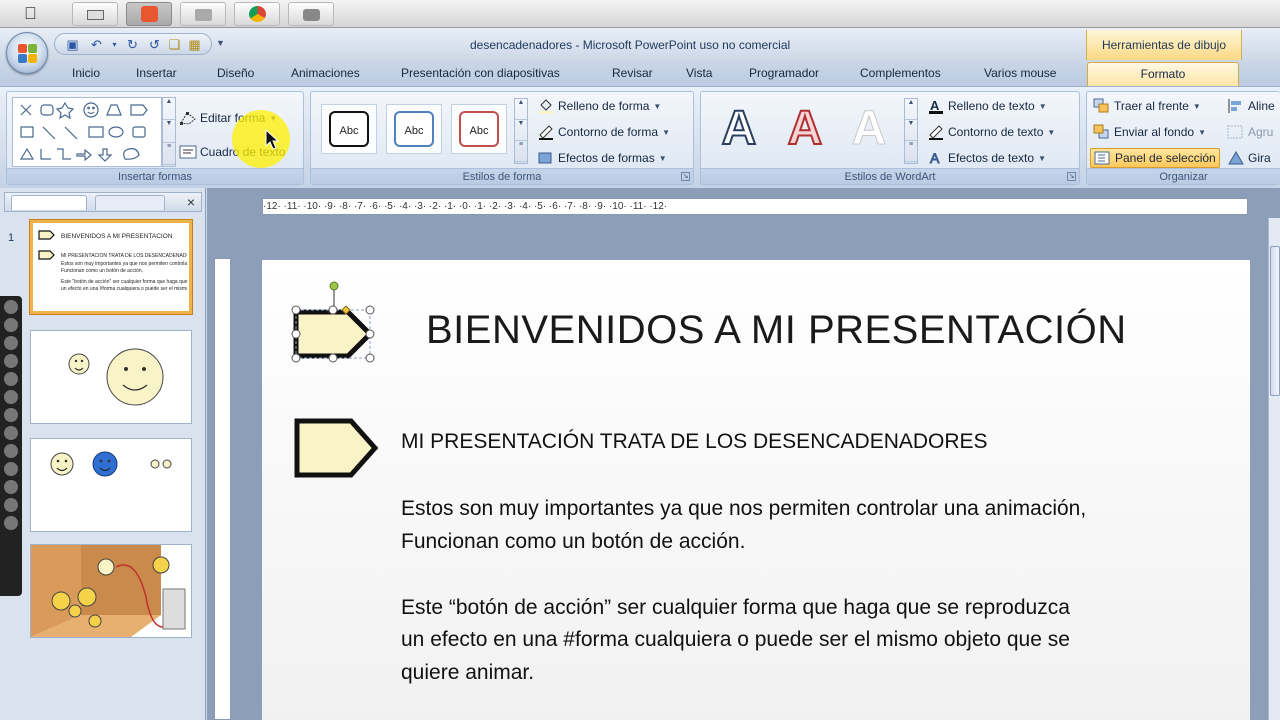 Image resolution: width=1280 pixels, height=720 pixels. I want to click on shapes-gallery, so click(87, 132).